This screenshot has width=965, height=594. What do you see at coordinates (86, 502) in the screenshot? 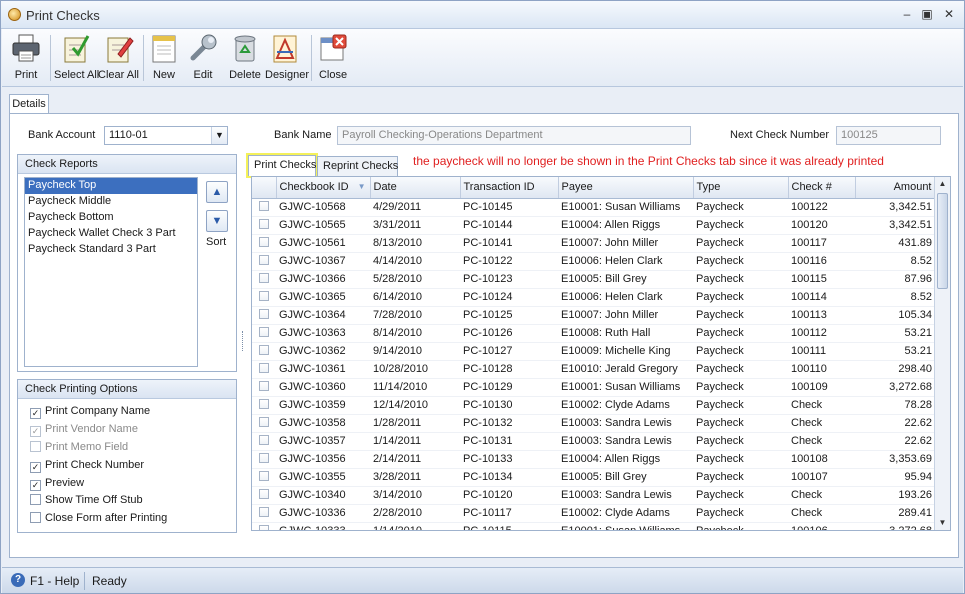
I see `option-show-time-off-stub: Show Time Off Stub` at bounding box center [86, 502].